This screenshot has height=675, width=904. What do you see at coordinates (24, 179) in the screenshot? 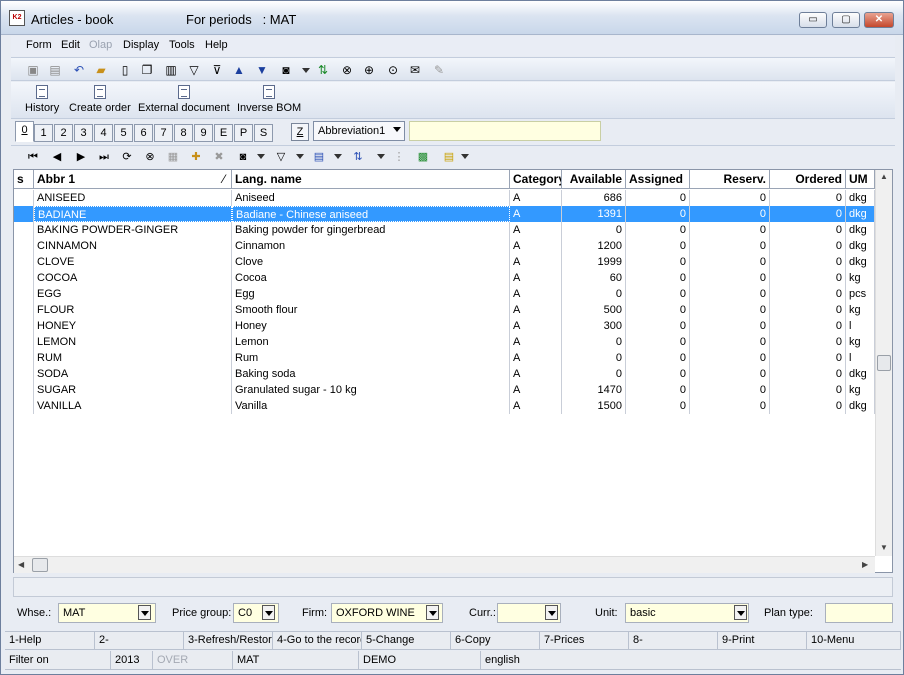
I see `col-header-s: s` at bounding box center [24, 179].